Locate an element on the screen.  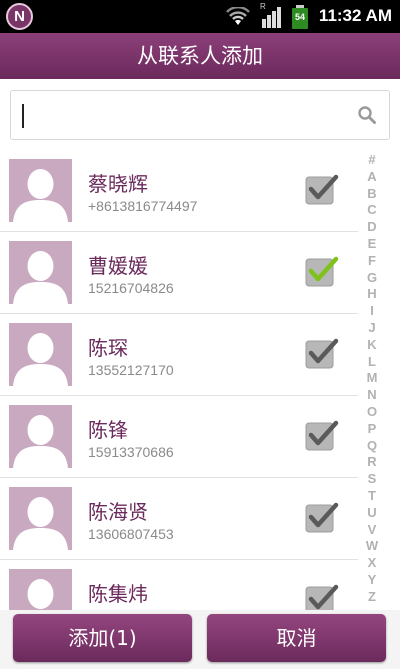
search-input is located at coordinates (200, 115).